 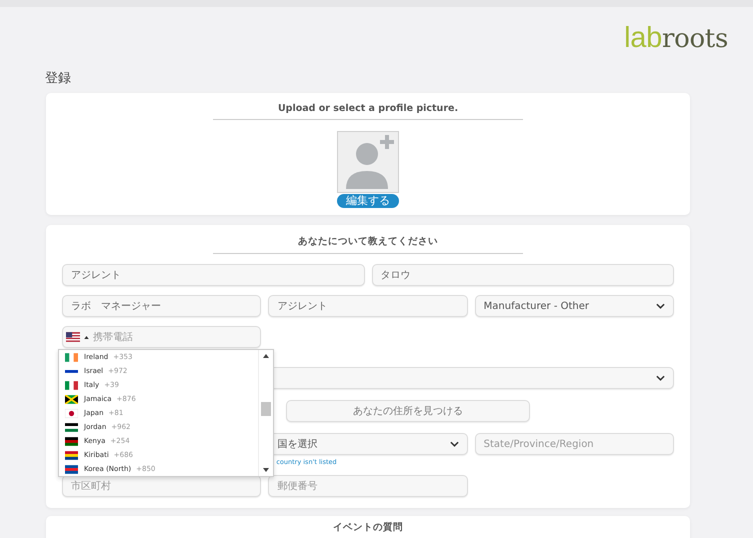 What do you see at coordinates (523, 275) in the screenshot?
I see `last-name-field: タロウ` at bounding box center [523, 275].